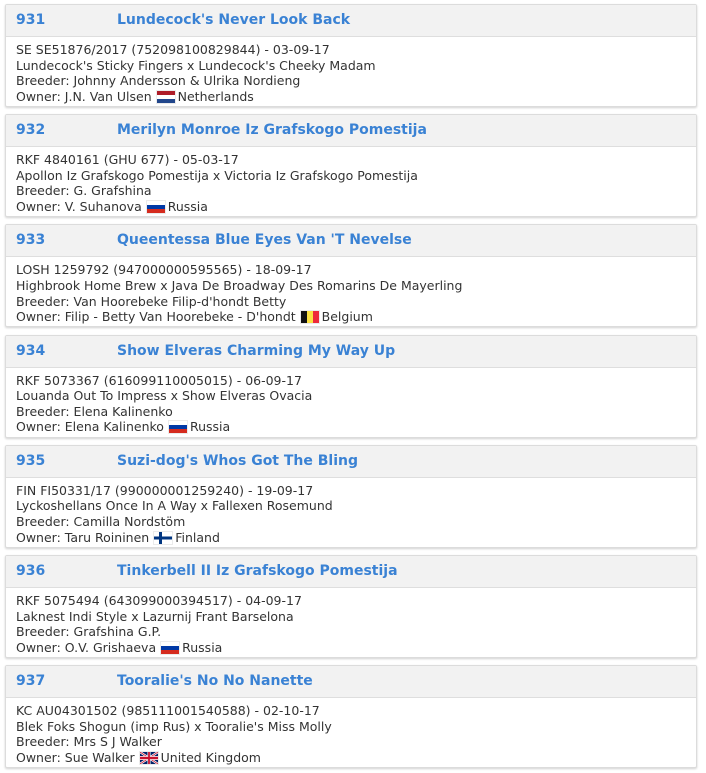 Image resolution: width=706 pixels, height=773 pixels. Describe the element at coordinates (127, 160) in the screenshot. I see `registration-line: RKF 4840161 (GHU 677) - 05-03-17` at that location.